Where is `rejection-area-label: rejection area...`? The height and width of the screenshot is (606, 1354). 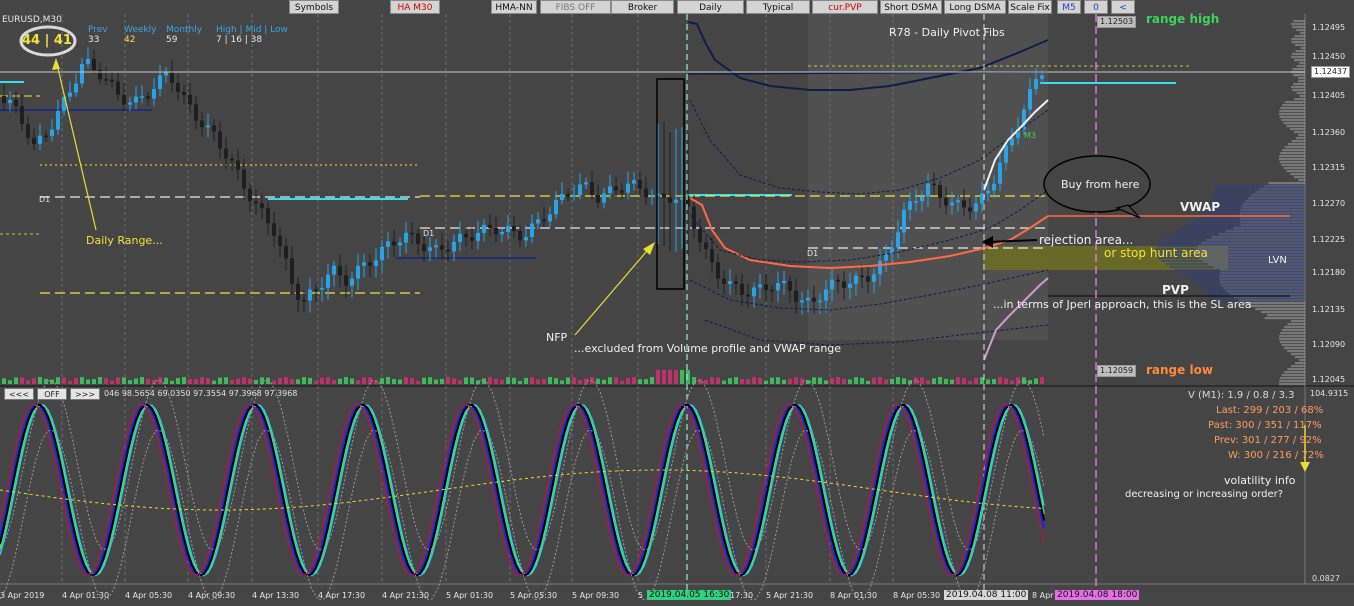 rejection-area-label: rejection area... is located at coordinates (1086, 240).